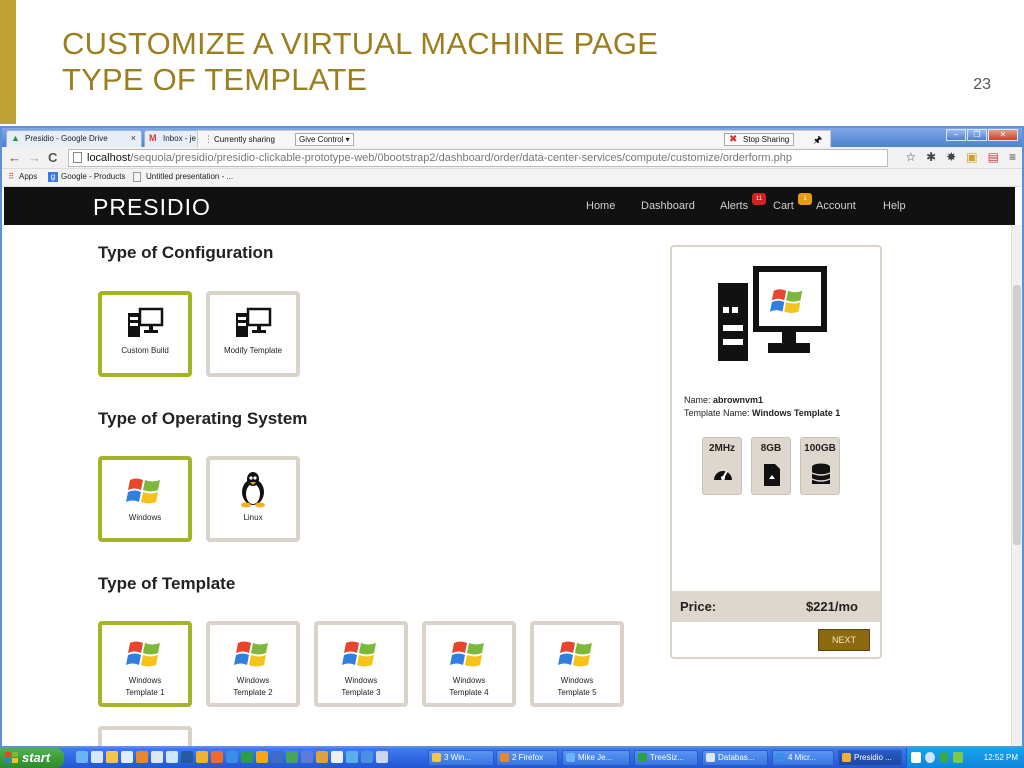 This screenshot has width=1024, height=768. I want to click on vm-name-value: abrownvm1, so click(738, 400).